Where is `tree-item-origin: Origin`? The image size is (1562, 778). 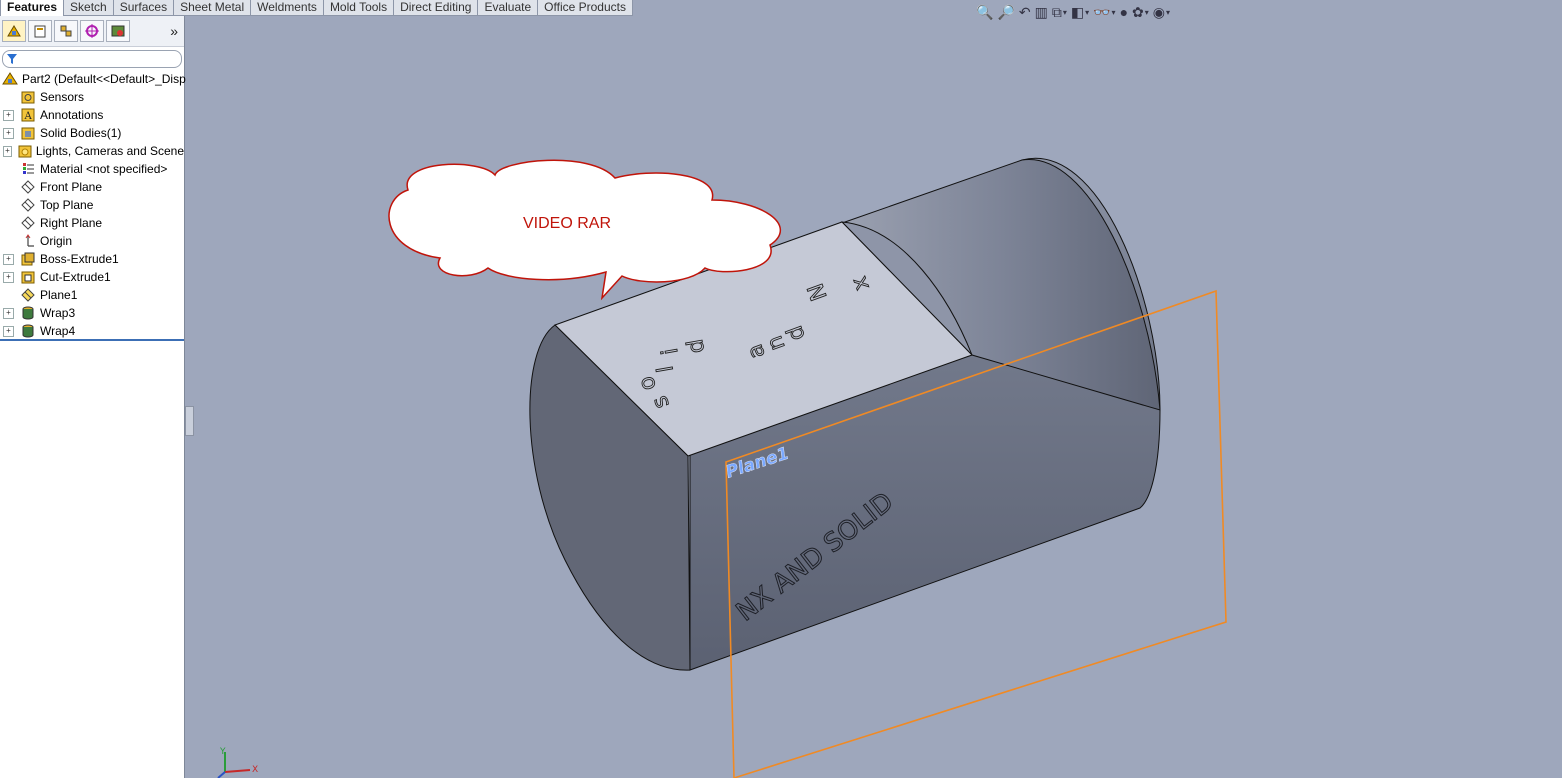 tree-item-origin: Origin is located at coordinates (92, 241).